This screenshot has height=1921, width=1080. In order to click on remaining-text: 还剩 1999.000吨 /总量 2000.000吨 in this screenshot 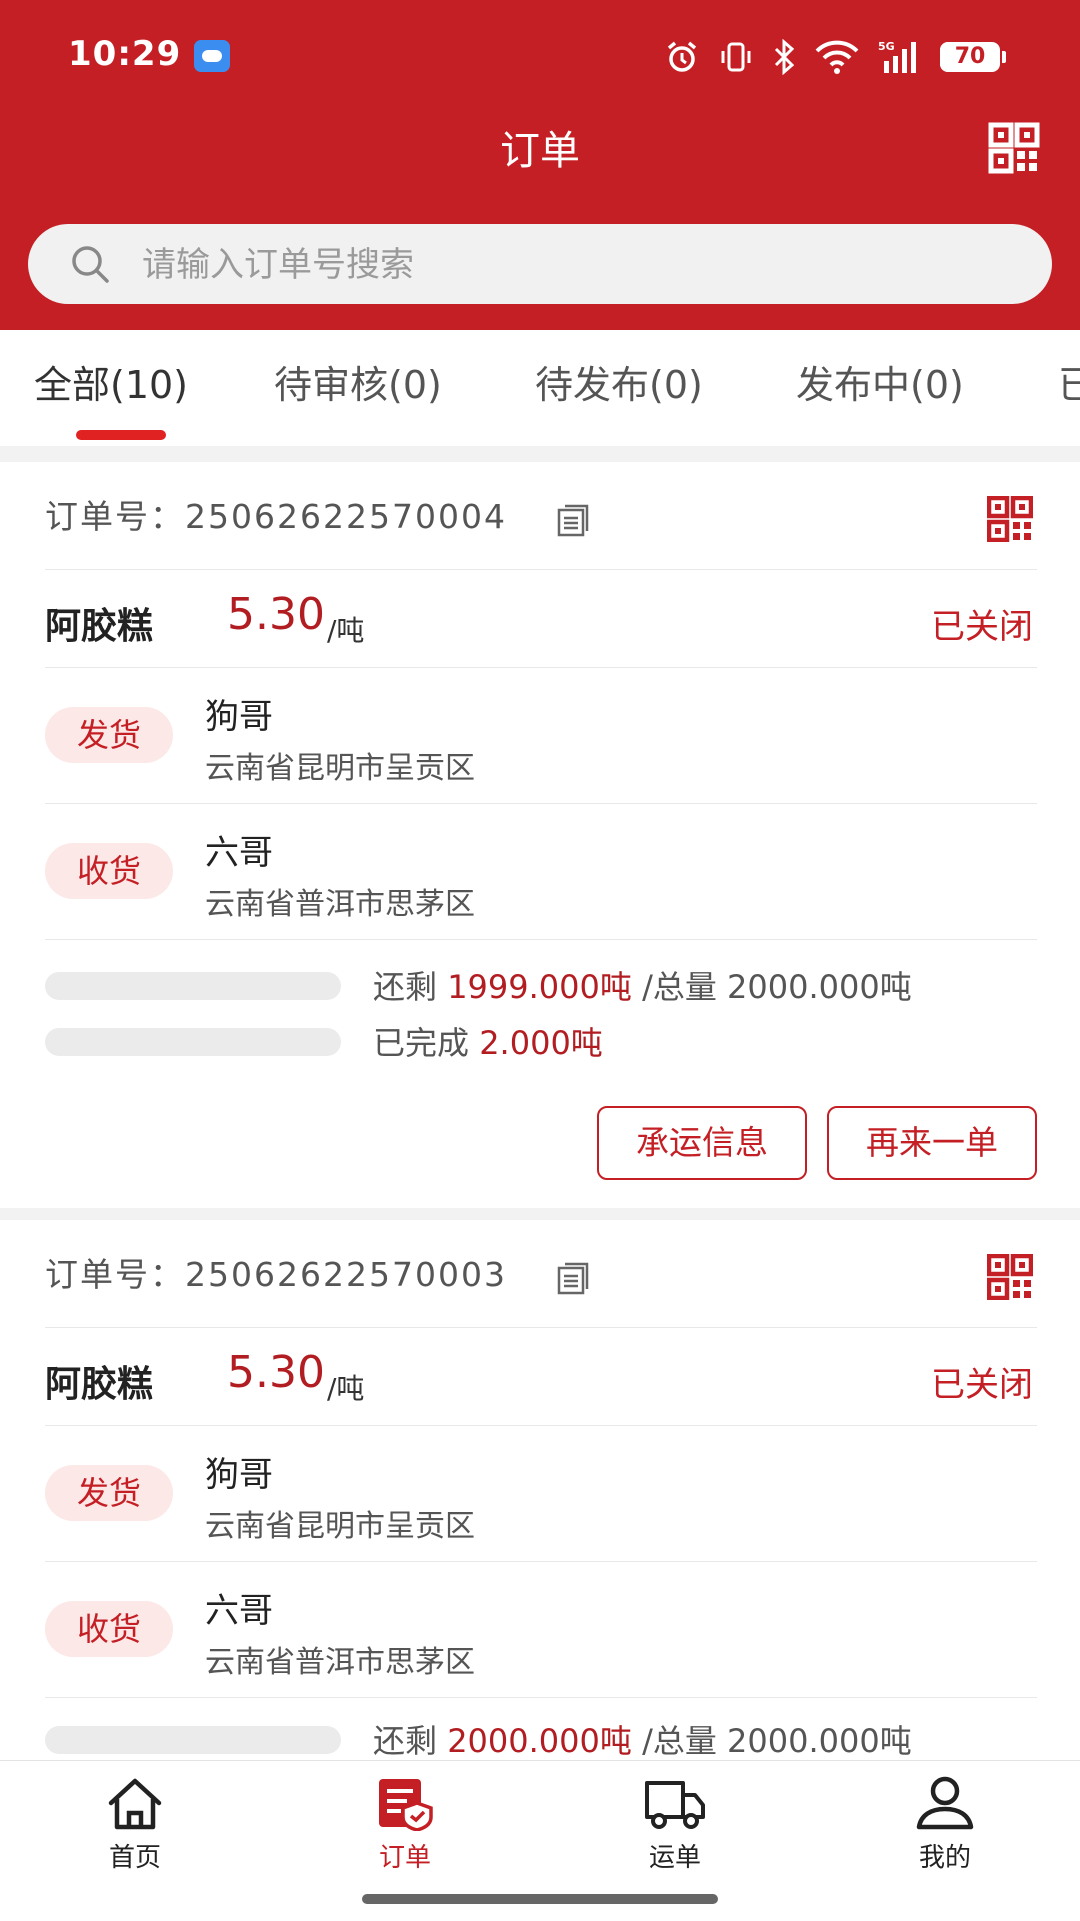, I will do `click(642, 985)`.